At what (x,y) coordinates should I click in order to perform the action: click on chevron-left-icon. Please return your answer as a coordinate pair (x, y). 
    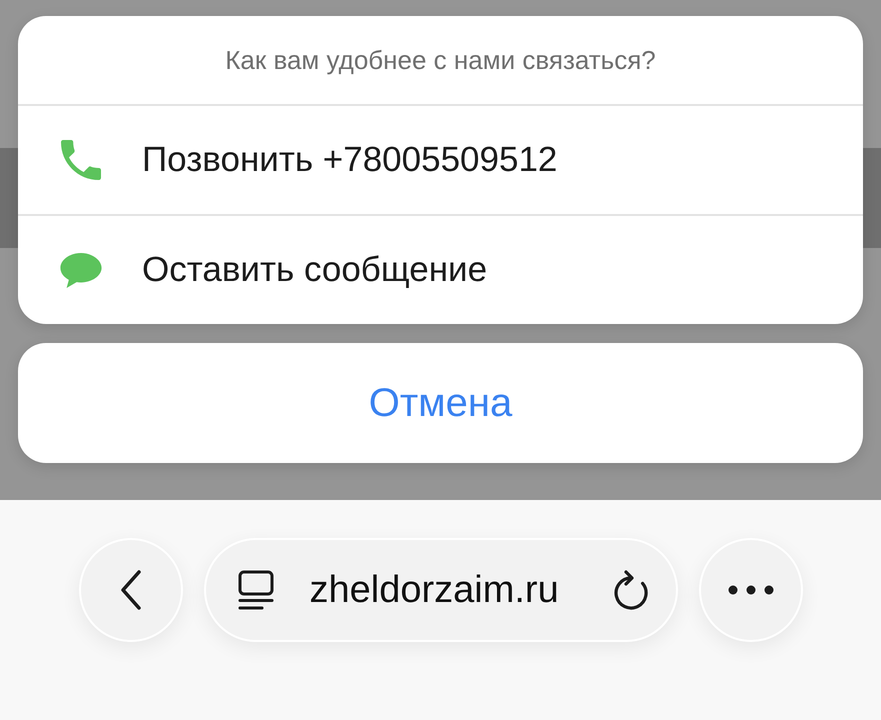
    Looking at the image, I should click on (131, 590).